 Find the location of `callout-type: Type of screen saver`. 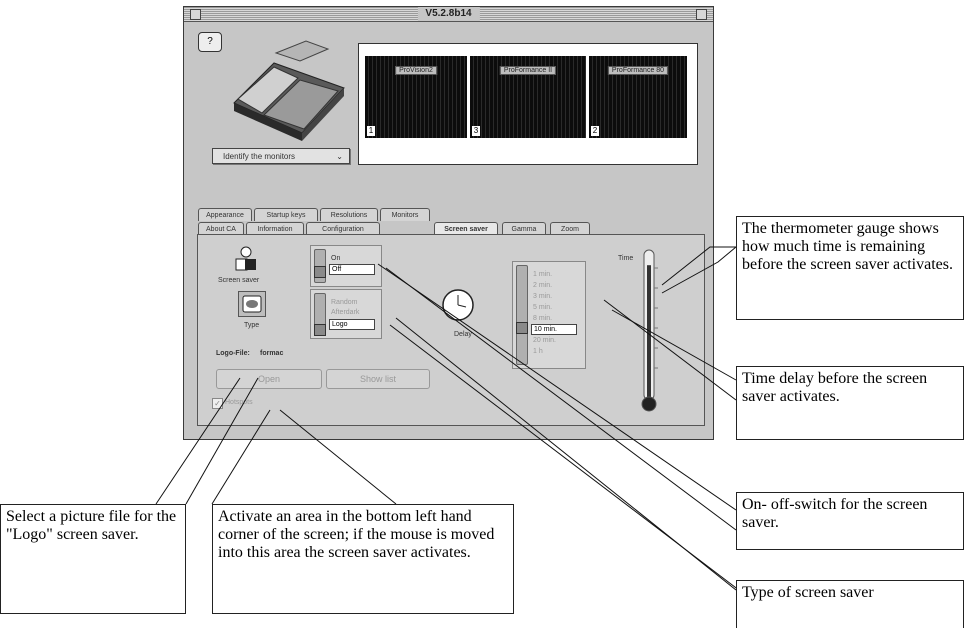

callout-type: Type of screen saver is located at coordinates (850, 604).